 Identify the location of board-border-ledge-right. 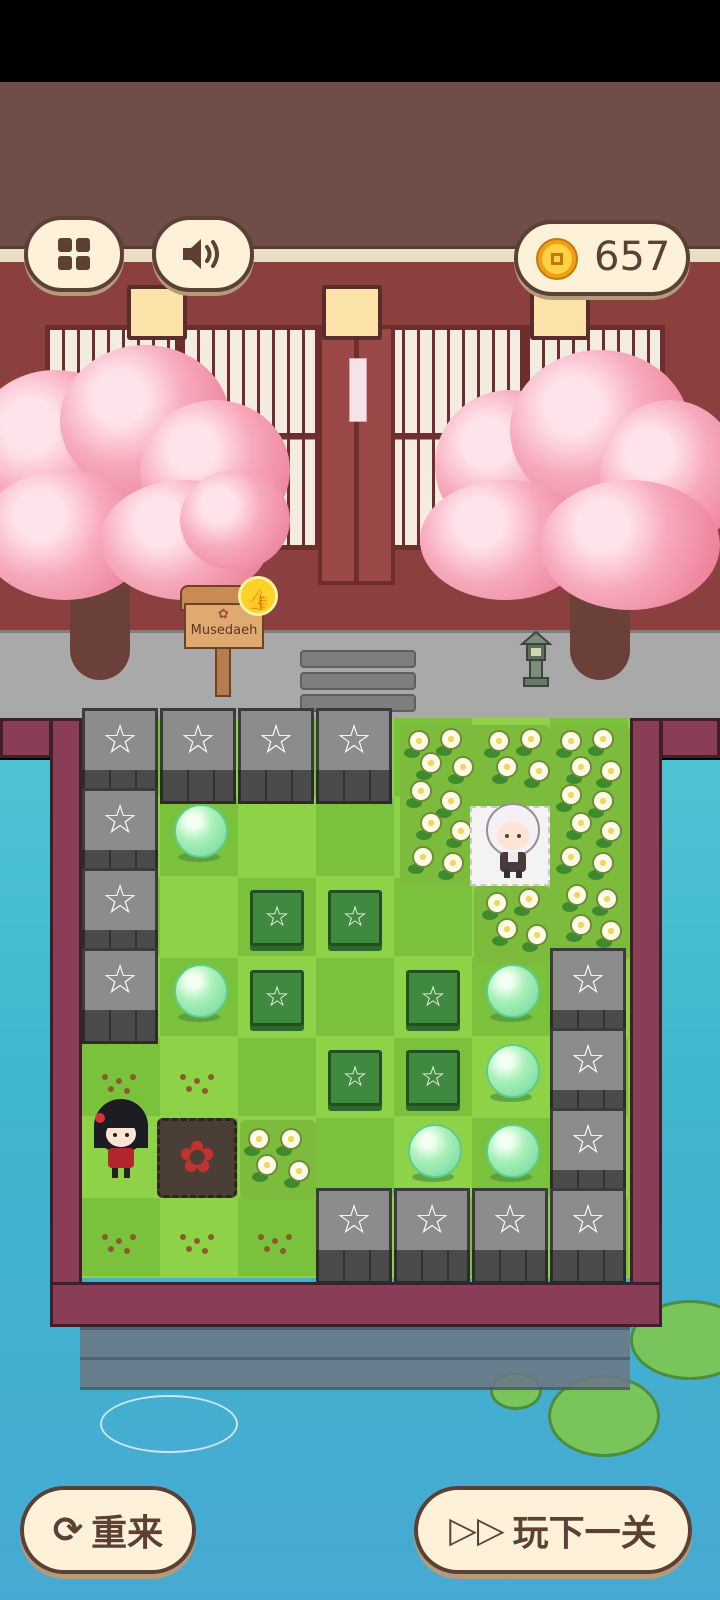
(690, 738).